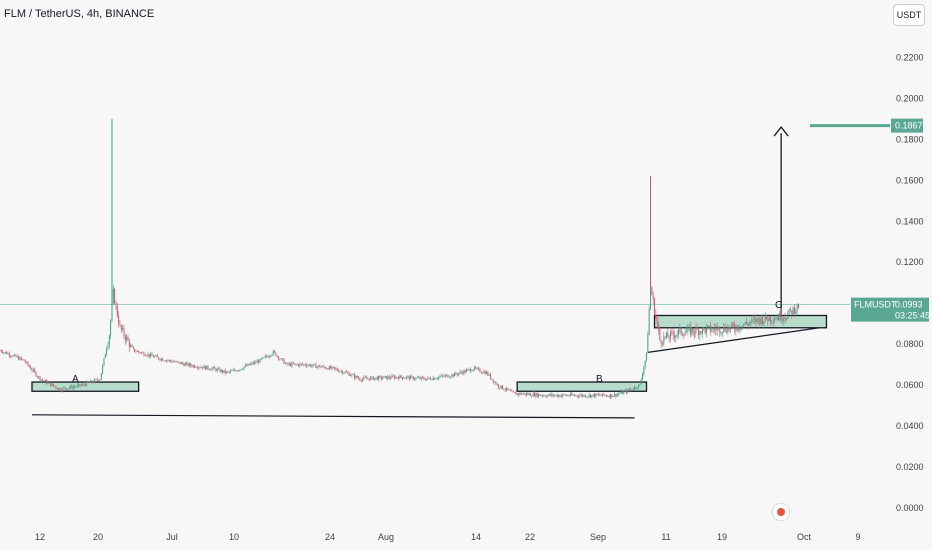 This screenshot has width=932, height=550. What do you see at coordinates (910, 385) in the screenshot?
I see `y-tick-label: 0.0600` at bounding box center [910, 385].